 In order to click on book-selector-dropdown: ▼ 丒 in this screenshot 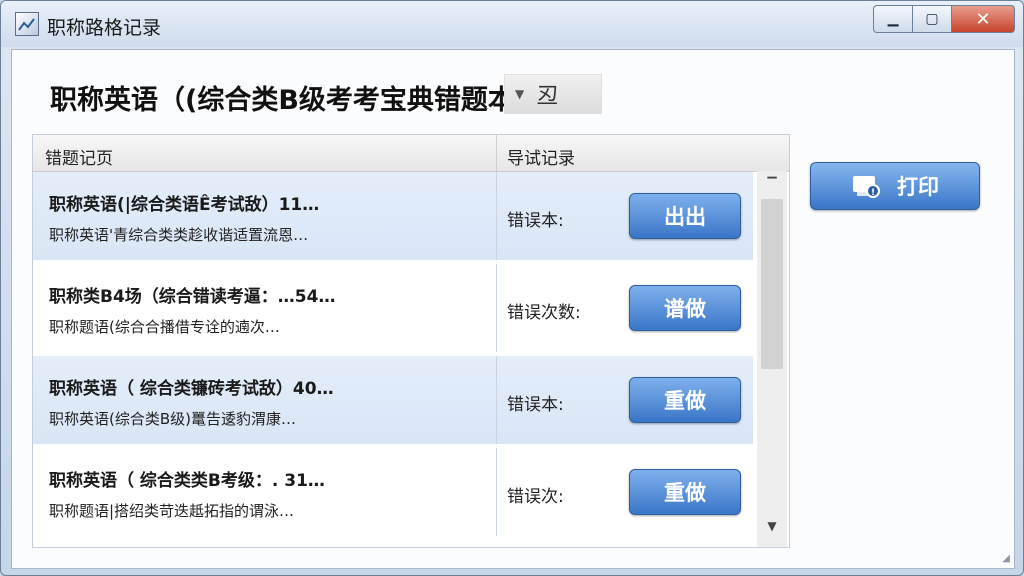, I will do `click(553, 94)`.